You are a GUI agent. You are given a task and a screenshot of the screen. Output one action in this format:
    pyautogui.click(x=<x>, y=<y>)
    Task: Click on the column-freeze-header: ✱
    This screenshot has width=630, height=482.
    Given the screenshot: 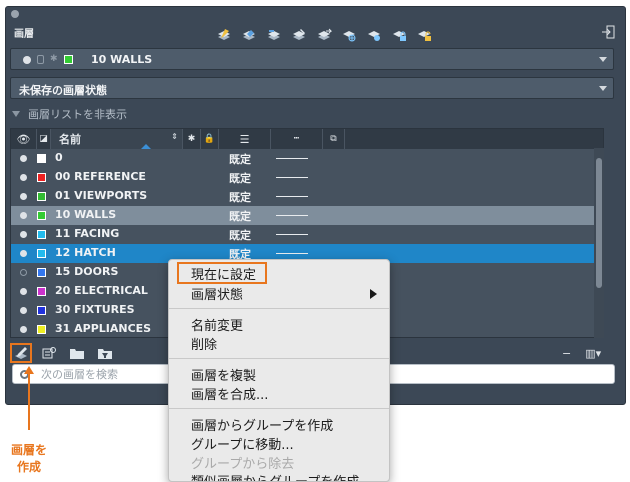 What is the action you would take?
    pyautogui.click(x=192, y=139)
    